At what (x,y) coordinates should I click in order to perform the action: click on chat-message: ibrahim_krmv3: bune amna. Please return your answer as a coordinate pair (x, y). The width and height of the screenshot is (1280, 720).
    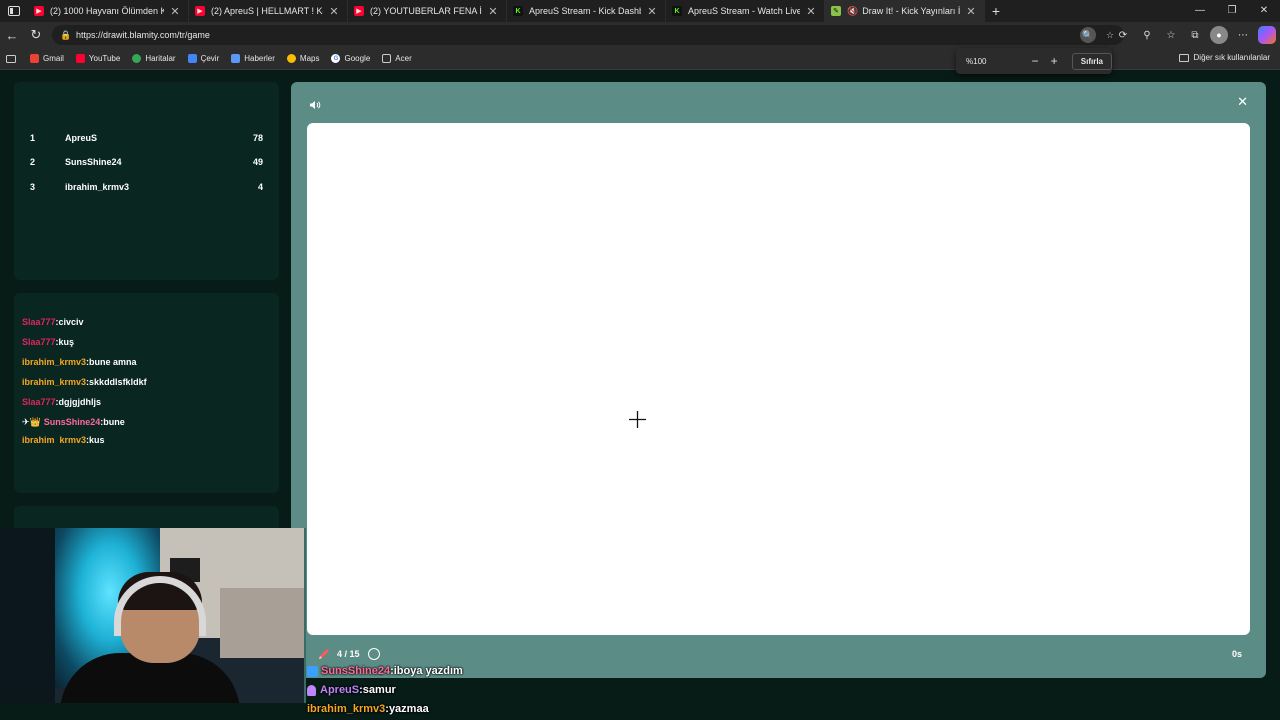
    Looking at the image, I should click on (79, 362).